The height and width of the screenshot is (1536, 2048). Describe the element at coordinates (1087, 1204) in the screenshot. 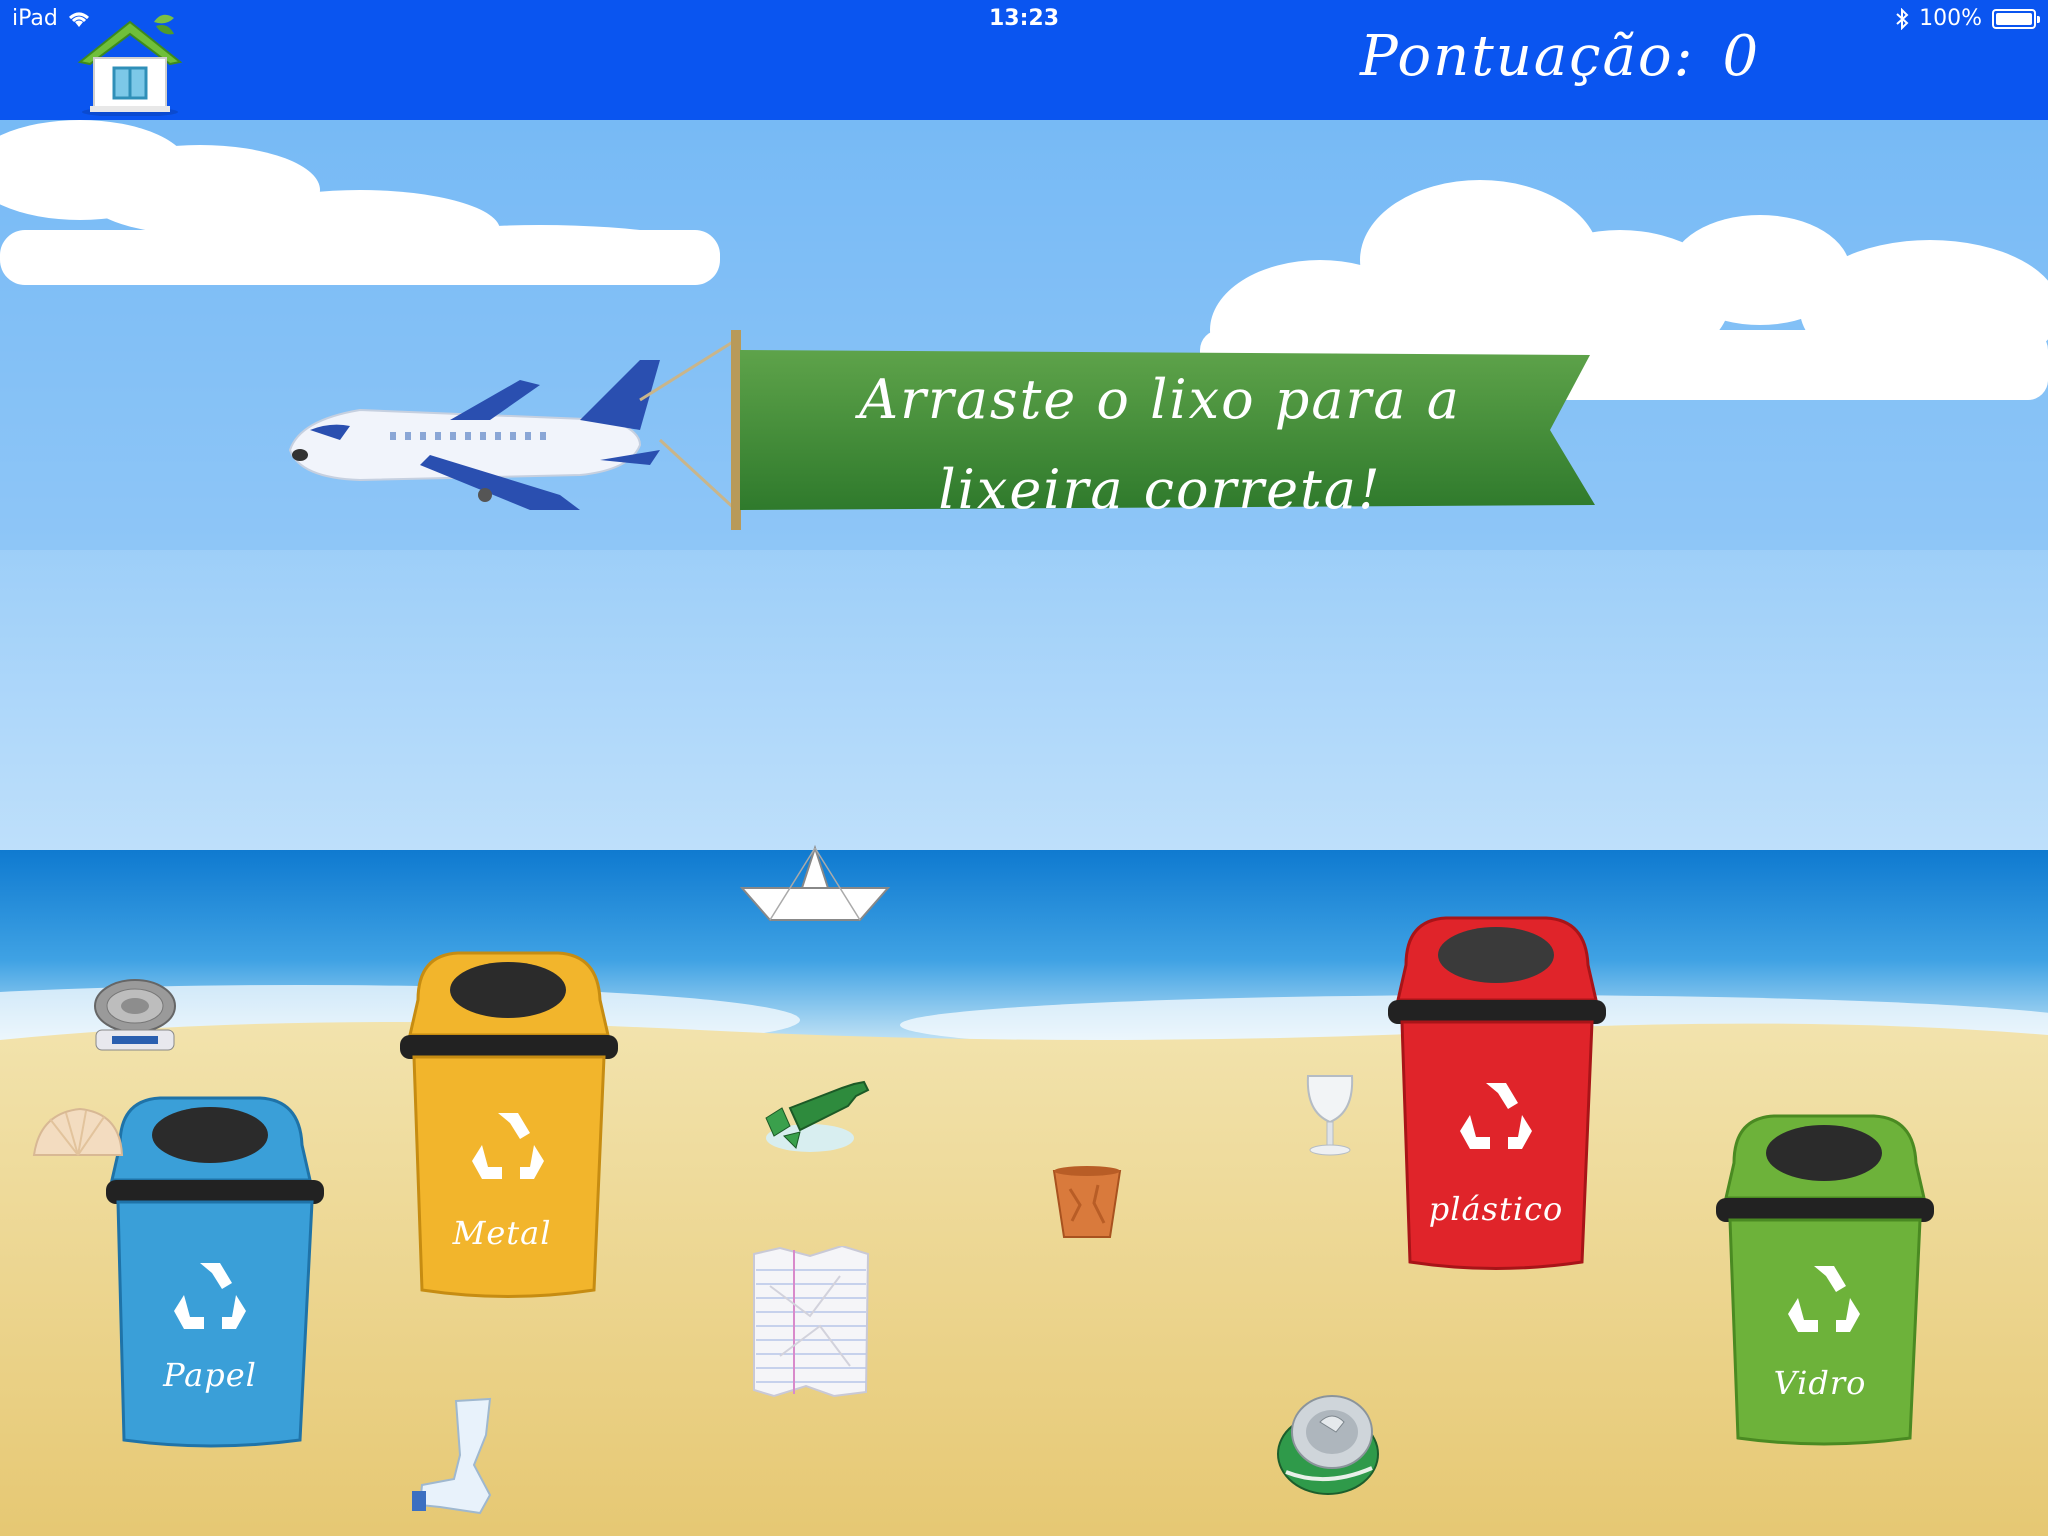

I see `plastic-cup` at that location.